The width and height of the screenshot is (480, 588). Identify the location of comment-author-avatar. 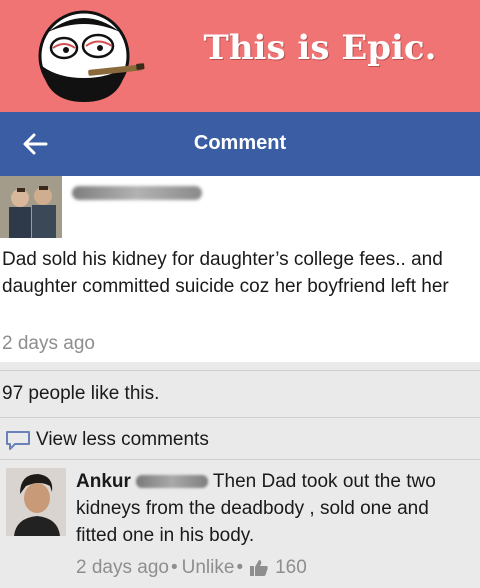
(36, 502).